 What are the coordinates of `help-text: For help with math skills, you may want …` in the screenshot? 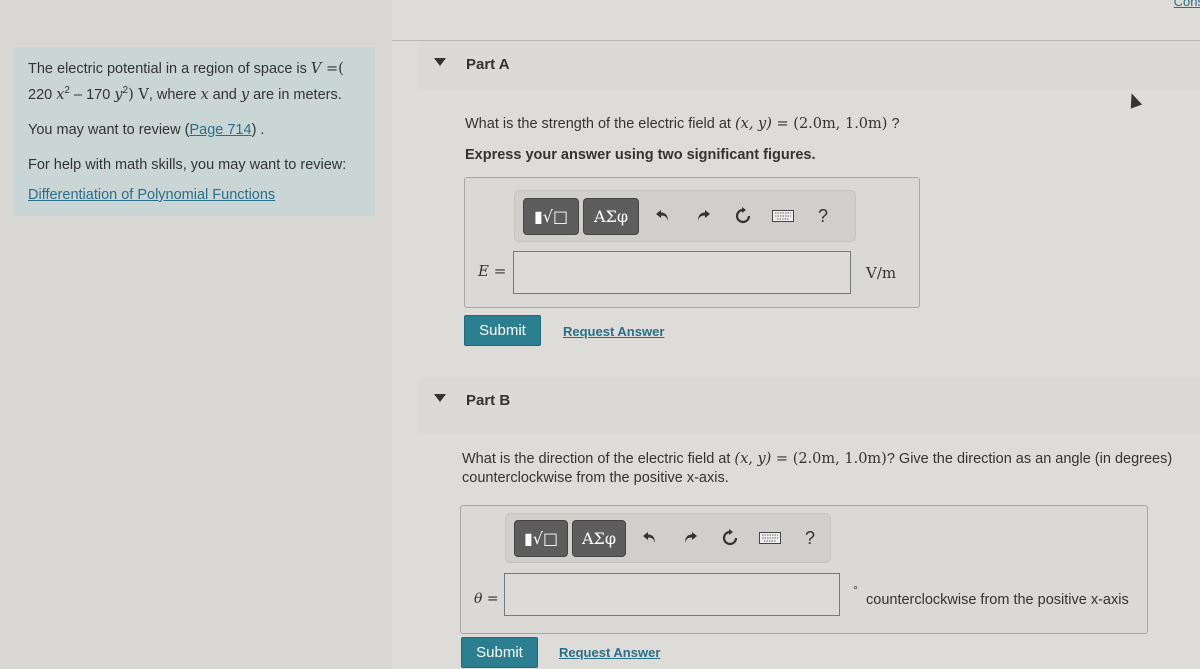 It's located at (187, 164).